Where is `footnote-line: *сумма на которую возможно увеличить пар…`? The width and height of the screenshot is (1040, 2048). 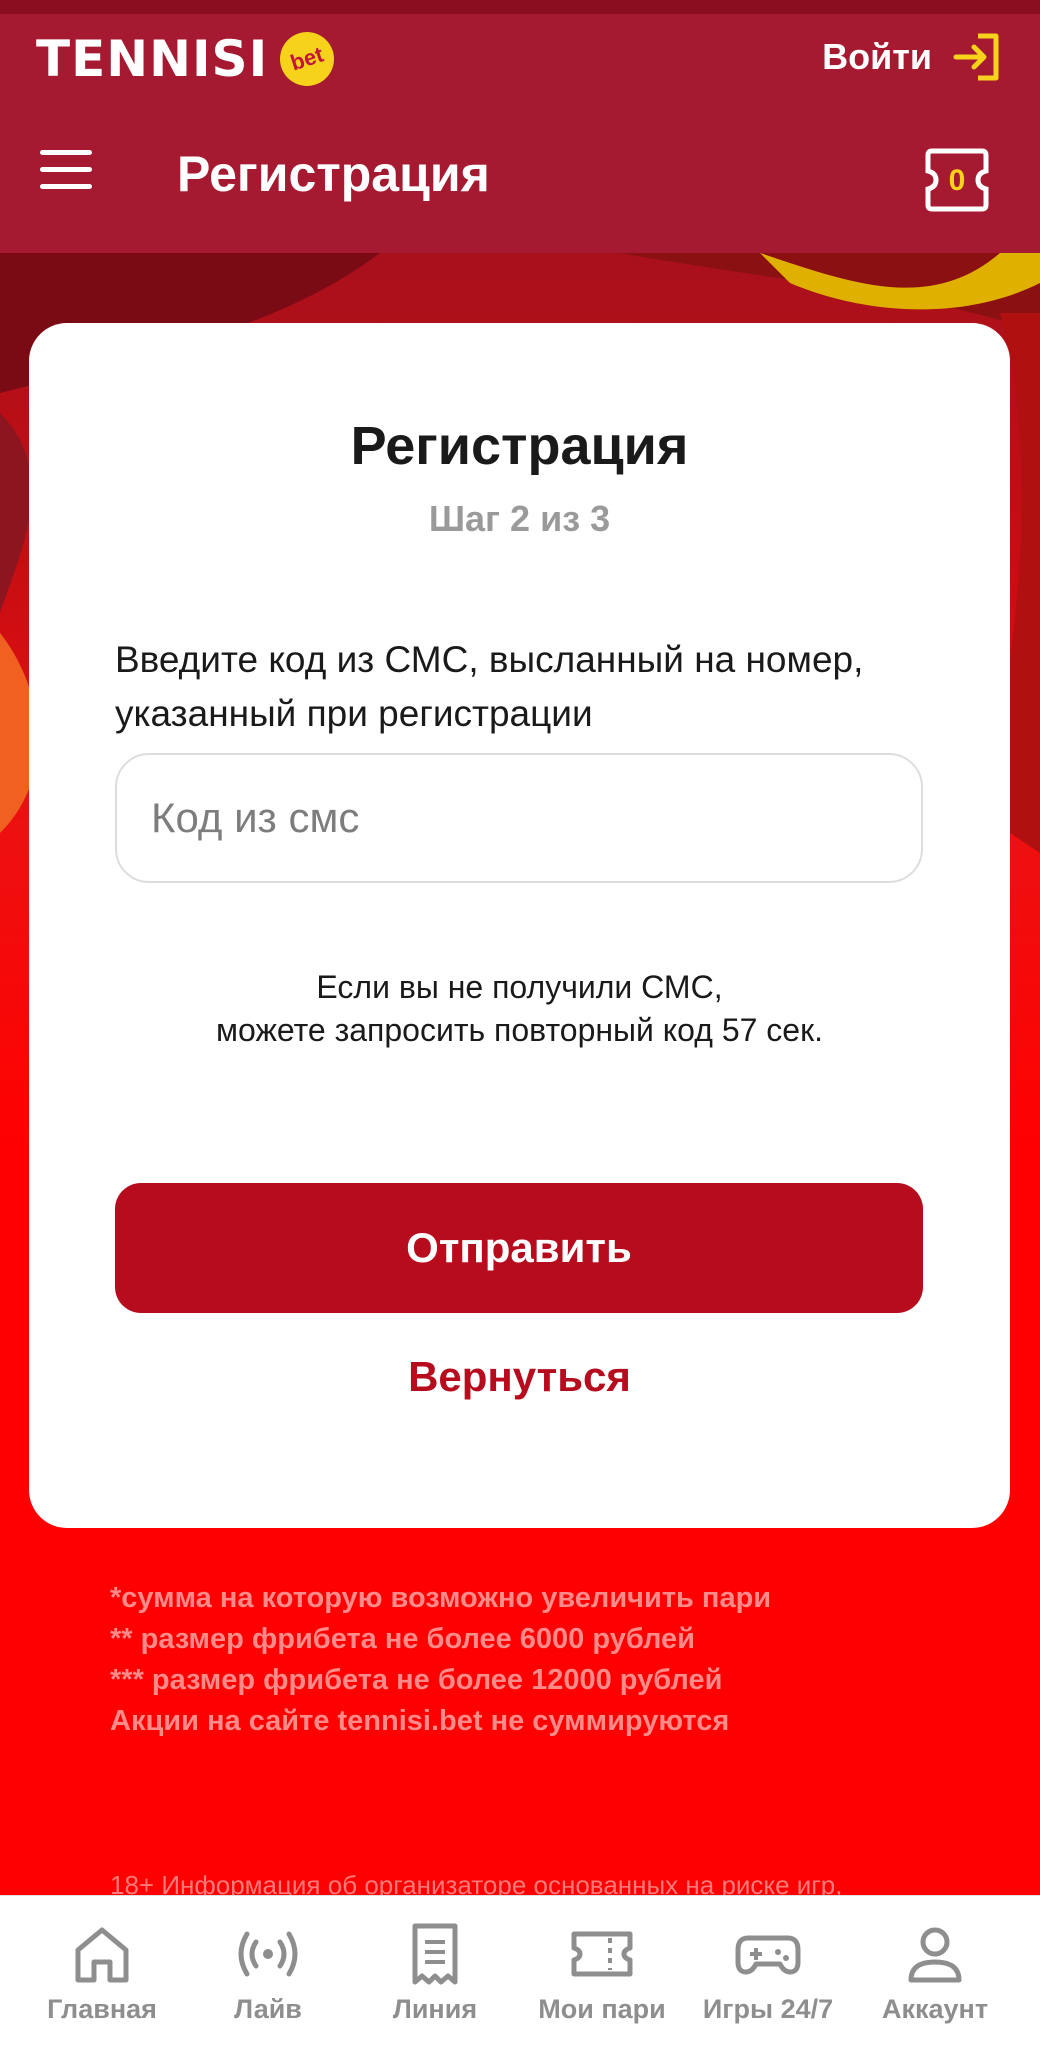 footnote-line: *сумма на которую возможно увеличить пар… is located at coordinates (441, 1598).